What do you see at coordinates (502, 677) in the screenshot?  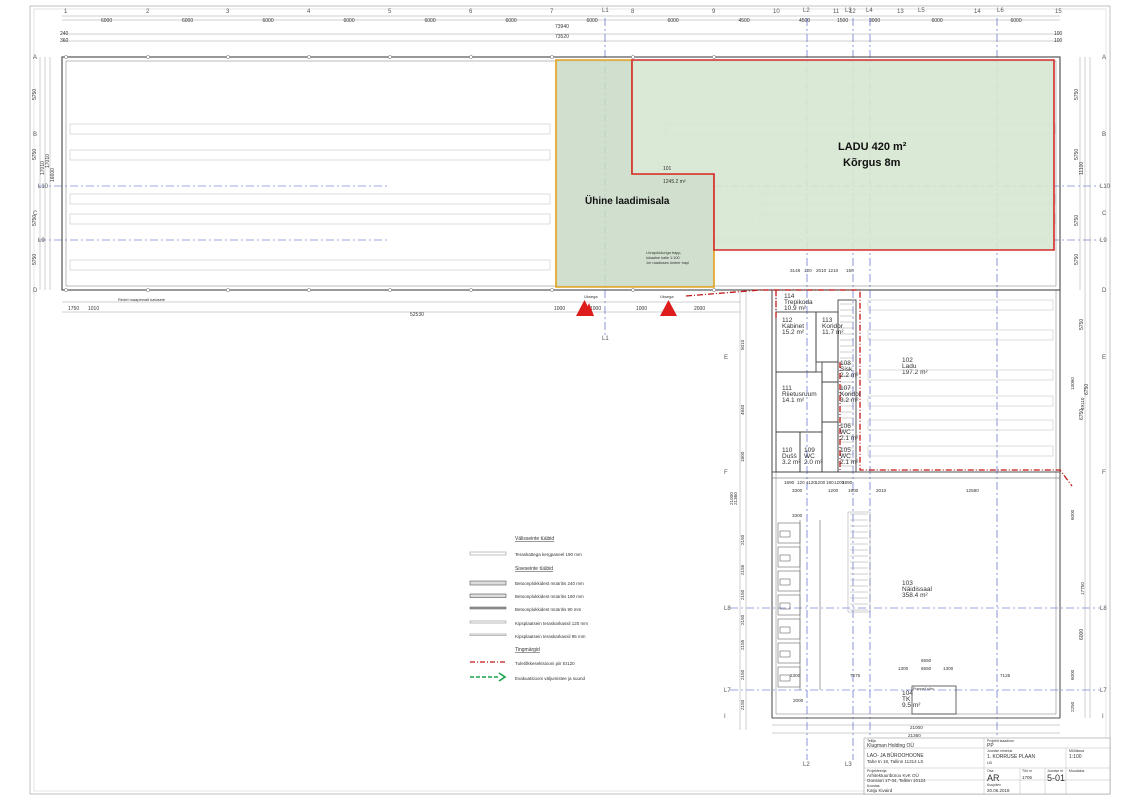 I see `legend-evac-arrow` at bounding box center [502, 677].